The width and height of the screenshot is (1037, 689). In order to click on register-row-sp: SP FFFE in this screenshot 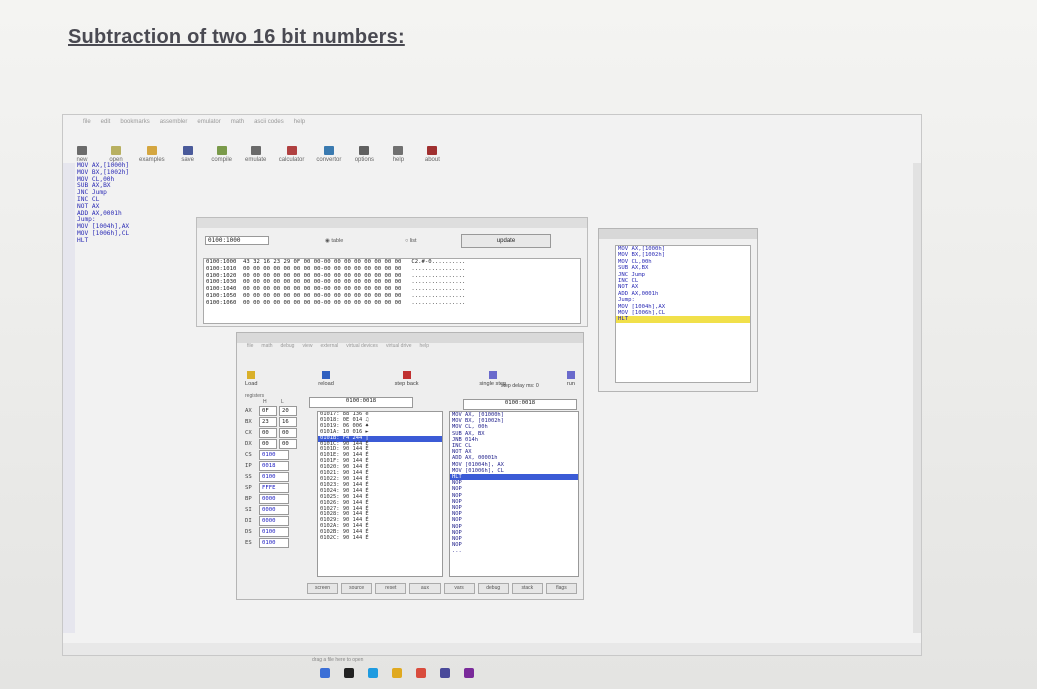, I will do `click(272, 487)`.